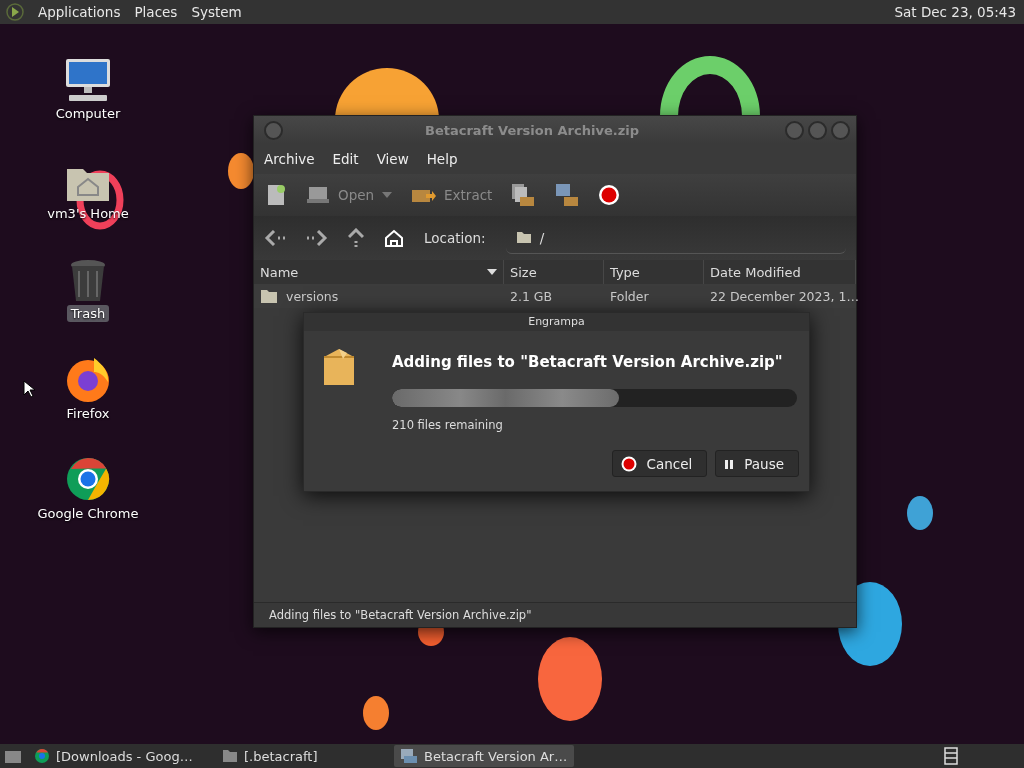 This screenshot has height=768, width=1024. I want to click on panel-menu: Places, so click(156, 12).